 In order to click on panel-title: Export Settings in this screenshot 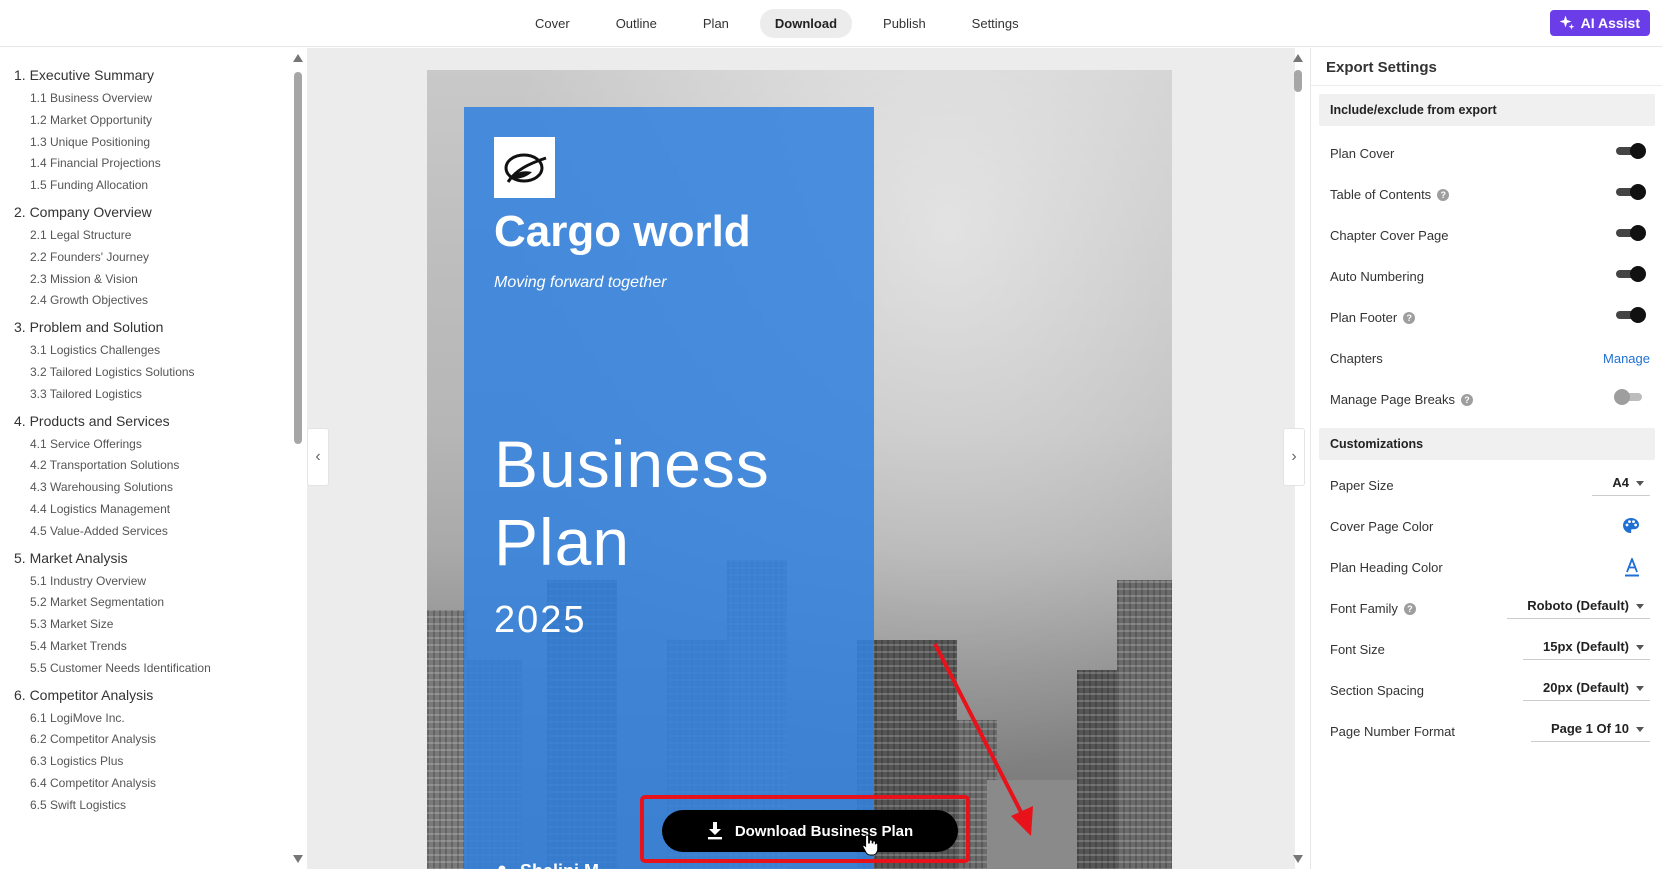, I will do `click(1486, 67)`.